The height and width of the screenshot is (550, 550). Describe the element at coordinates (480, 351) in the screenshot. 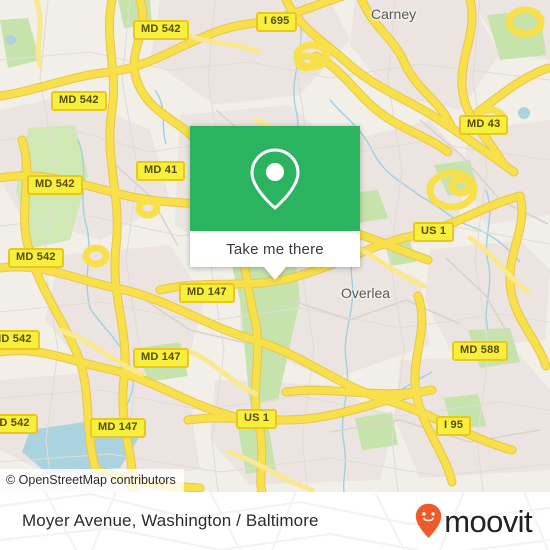

I see `road-shield: MD 588` at that location.